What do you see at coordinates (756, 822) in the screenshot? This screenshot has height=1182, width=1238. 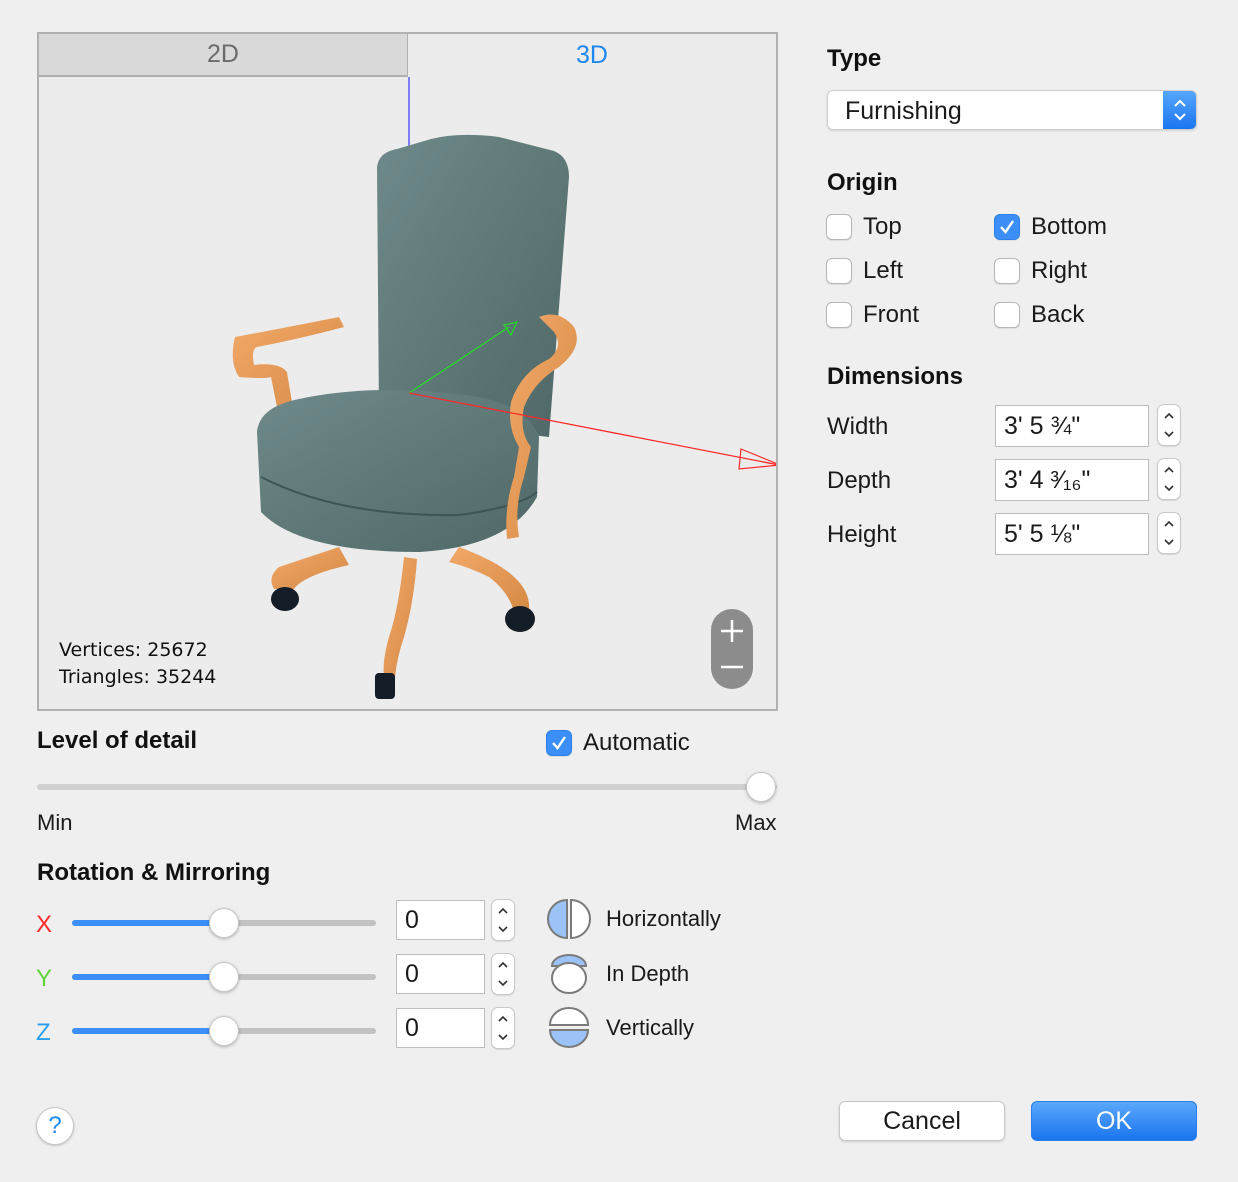 I see `max-label: Max` at bounding box center [756, 822].